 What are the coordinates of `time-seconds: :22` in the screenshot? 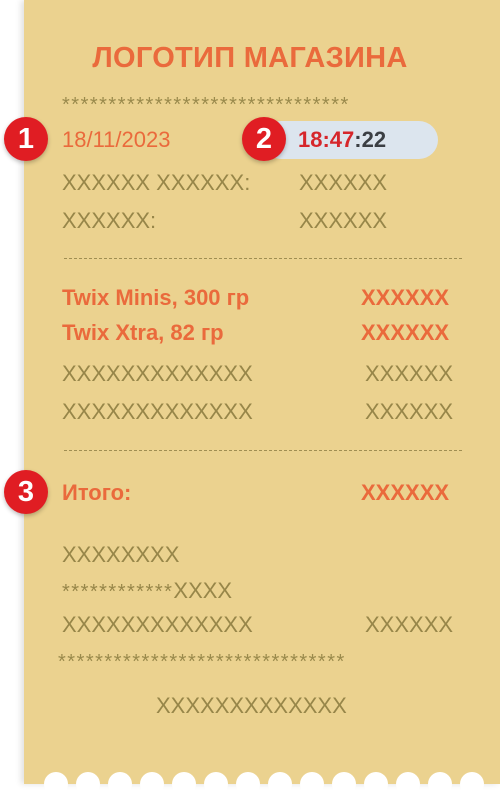 It's located at (370, 139).